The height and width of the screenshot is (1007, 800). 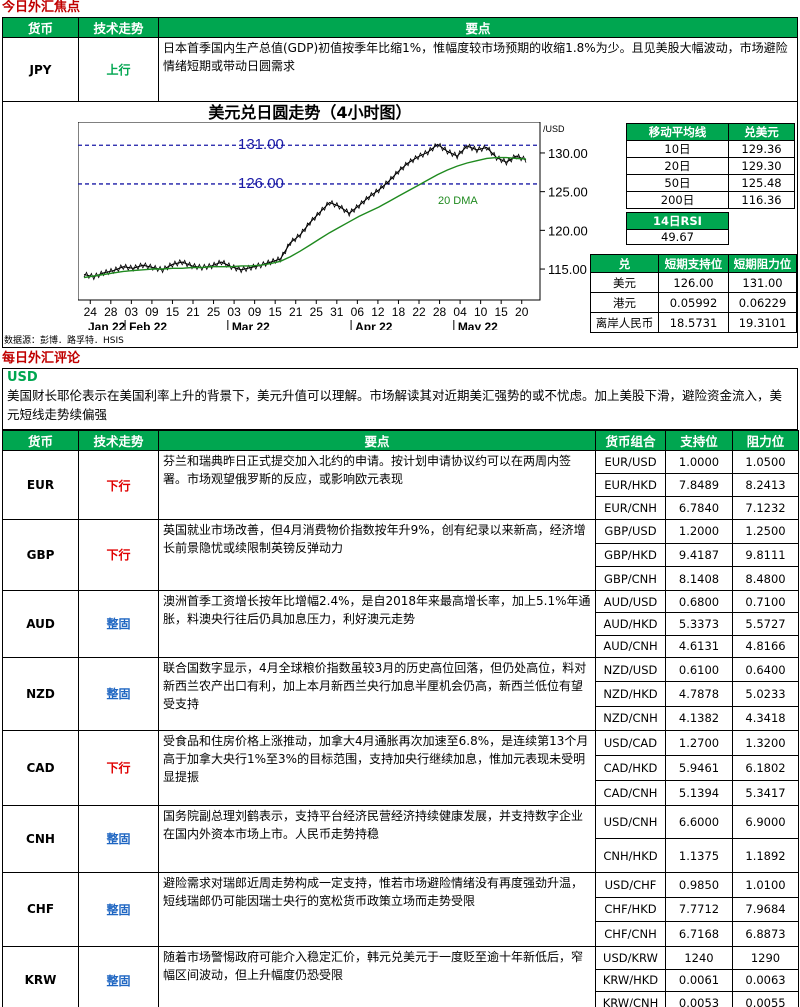 What do you see at coordinates (699, 578) in the screenshot?
I see `support-level: 8.1408` at bounding box center [699, 578].